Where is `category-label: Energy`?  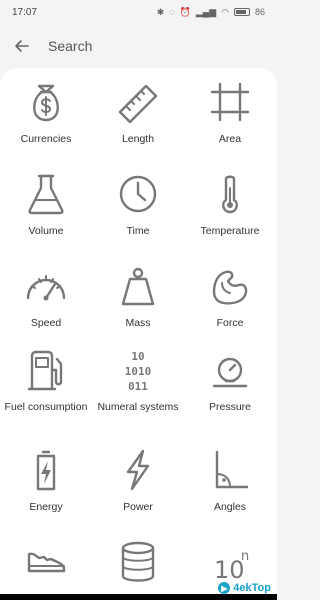
category-label: Energy is located at coordinates (46, 507).